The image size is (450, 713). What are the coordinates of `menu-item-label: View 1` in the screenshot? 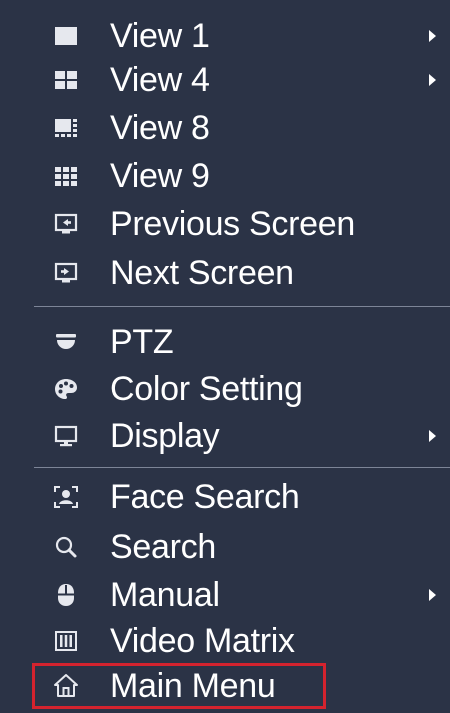 It's located at (160, 36).